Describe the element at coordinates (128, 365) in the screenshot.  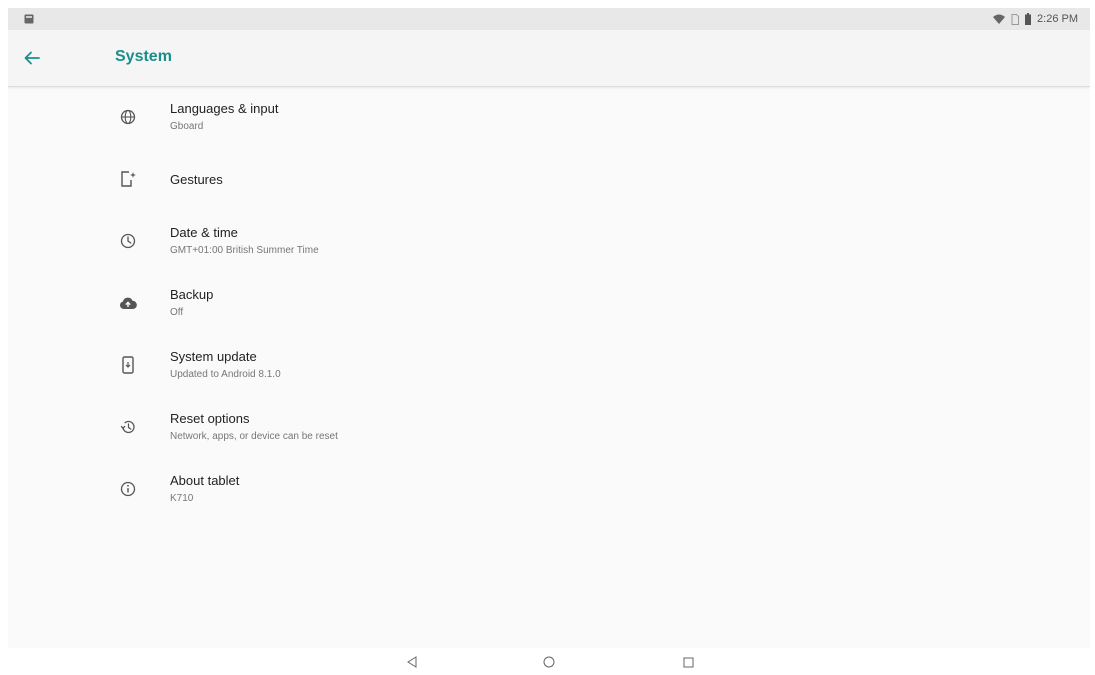
I see `system-update-icon` at that location.